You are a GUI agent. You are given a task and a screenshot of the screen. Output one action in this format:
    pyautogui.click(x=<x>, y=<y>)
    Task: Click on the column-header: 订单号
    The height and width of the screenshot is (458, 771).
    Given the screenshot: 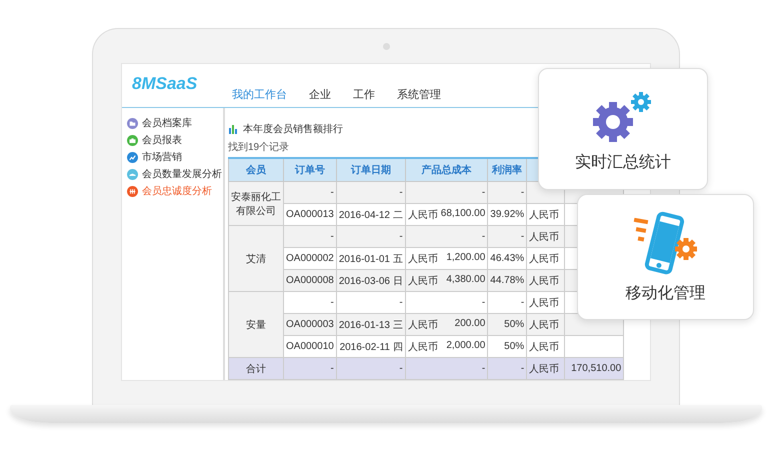 What is the action you would take?
    pyautogui.click(x=310, y=170)
    